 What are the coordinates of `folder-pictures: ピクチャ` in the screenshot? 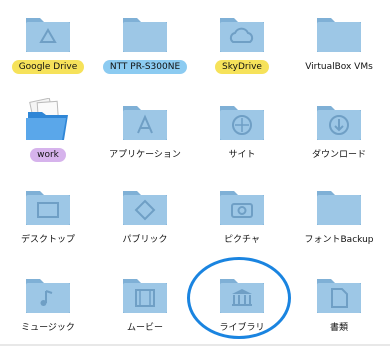 It's located at (242, 218).